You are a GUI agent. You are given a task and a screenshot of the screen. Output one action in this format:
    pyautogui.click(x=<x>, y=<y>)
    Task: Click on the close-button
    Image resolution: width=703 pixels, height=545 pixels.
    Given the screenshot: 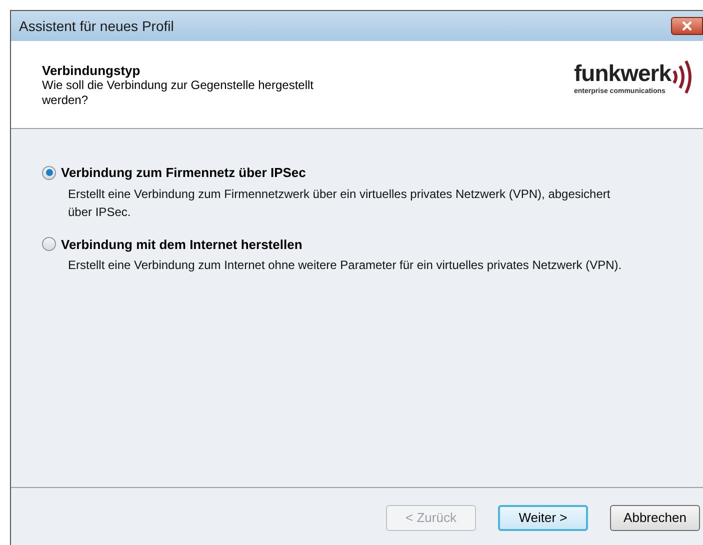 What is the action you would take?
    pyautogui.click(x=687, y=26)
    